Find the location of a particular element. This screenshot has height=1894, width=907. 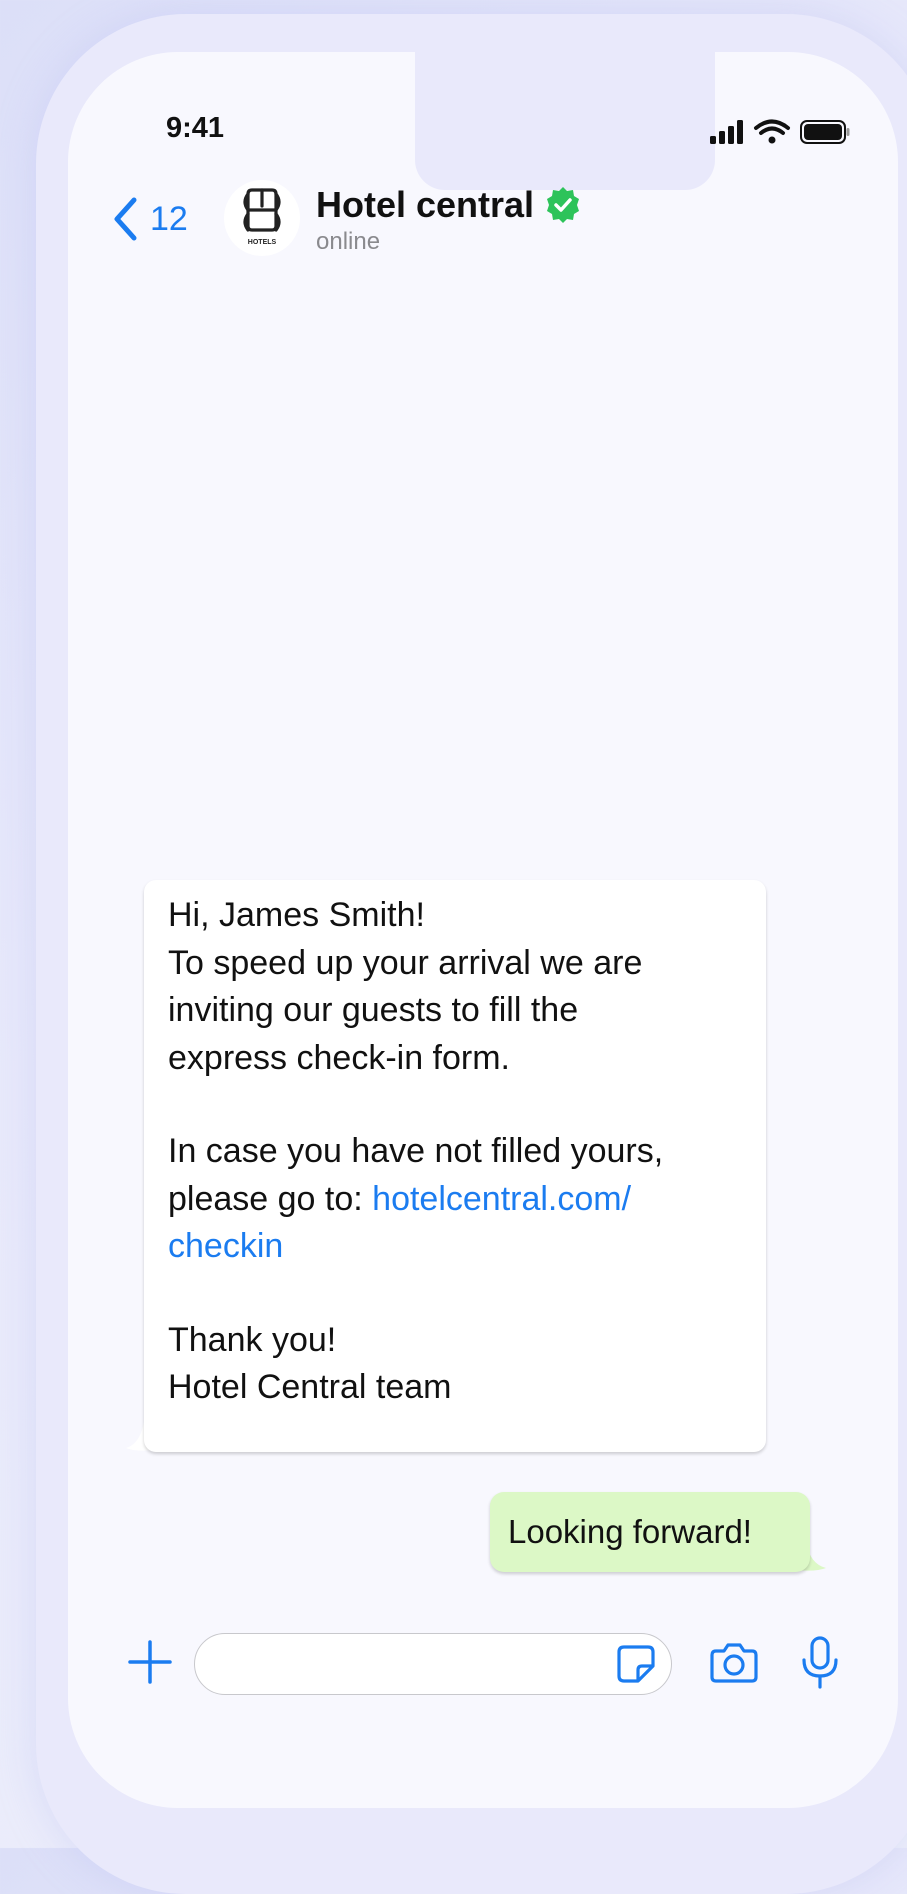

message-line: Thank you! is located at coordinates (252, 1339).